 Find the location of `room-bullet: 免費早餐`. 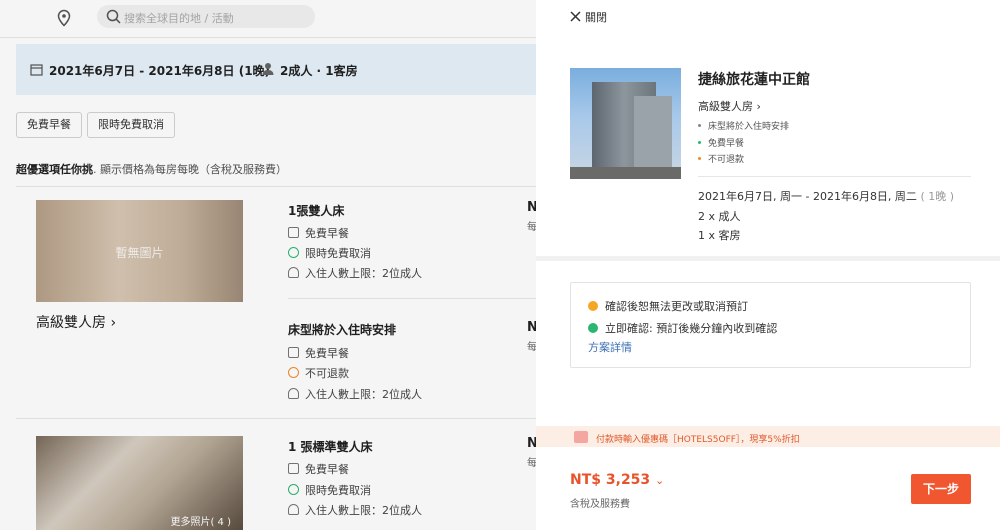

room-bullet: 免費早餐 is located at coordinates (721, 142).